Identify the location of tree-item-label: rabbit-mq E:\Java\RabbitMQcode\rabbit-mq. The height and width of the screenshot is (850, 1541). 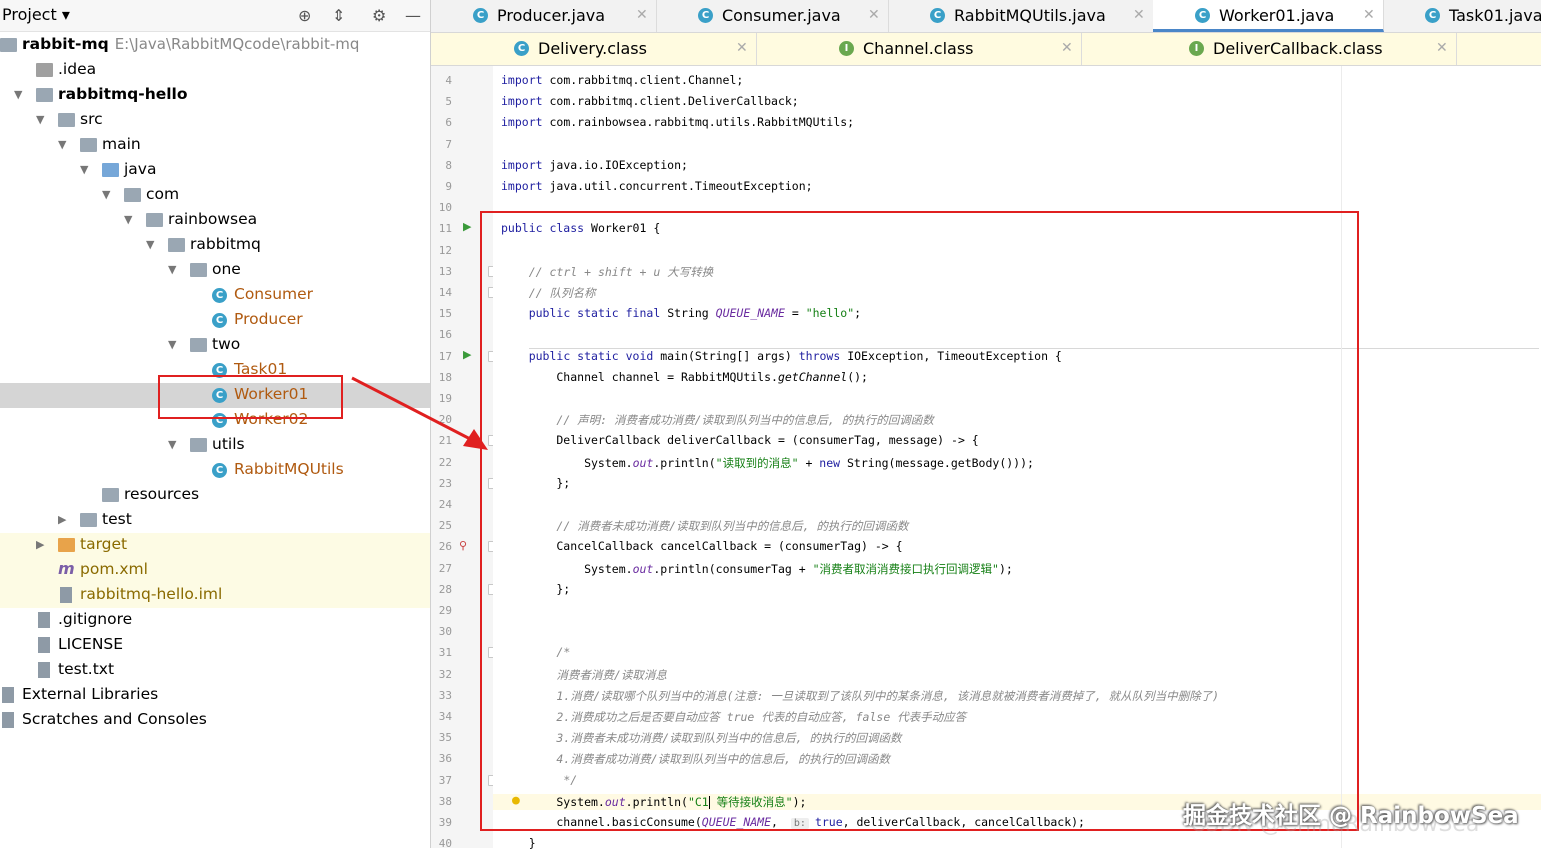
(191, 44).